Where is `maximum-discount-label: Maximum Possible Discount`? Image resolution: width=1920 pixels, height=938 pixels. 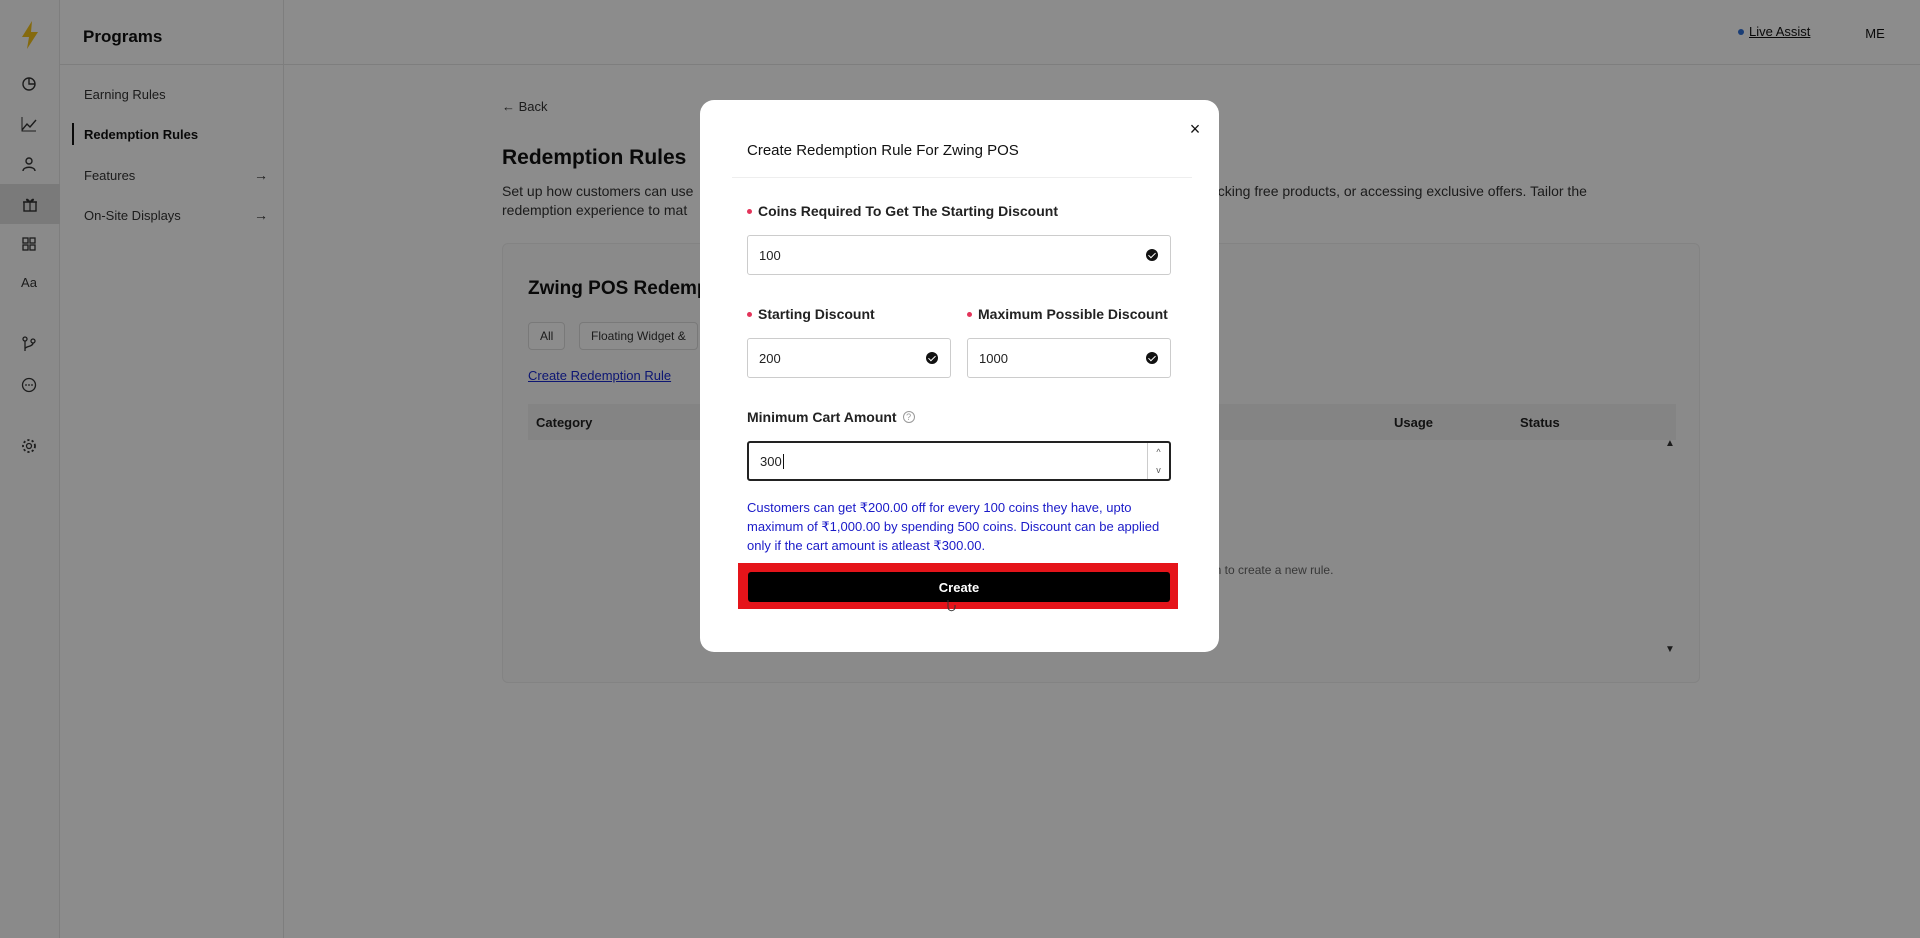 maximum-discount-label: Maximum Possible Discount is located at coordinates (1067, 314).